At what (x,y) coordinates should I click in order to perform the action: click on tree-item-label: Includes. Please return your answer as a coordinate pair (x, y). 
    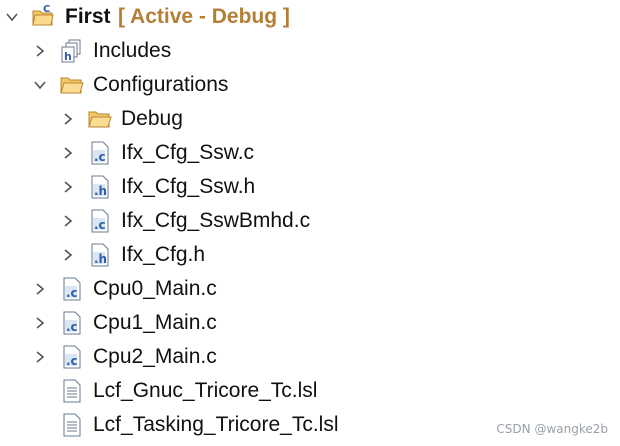
    Looking at the image, I should click on (132, 50).